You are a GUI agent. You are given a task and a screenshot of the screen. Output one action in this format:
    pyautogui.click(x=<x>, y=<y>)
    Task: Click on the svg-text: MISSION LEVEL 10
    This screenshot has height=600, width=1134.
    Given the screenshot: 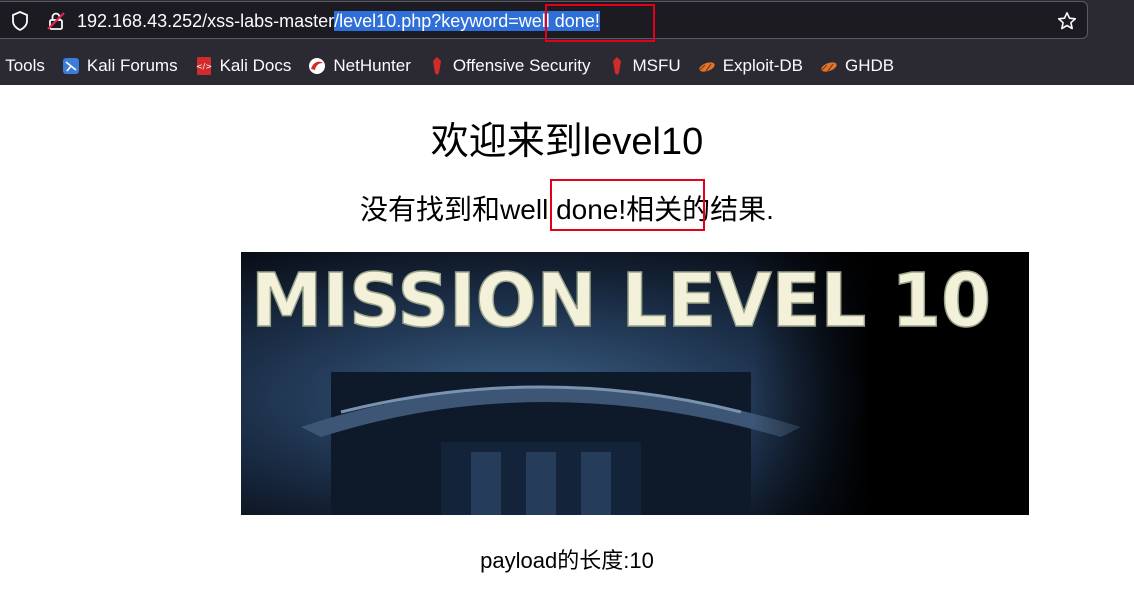 What is the action you would take?
    pyautogui.click(x=621, y=298)
    